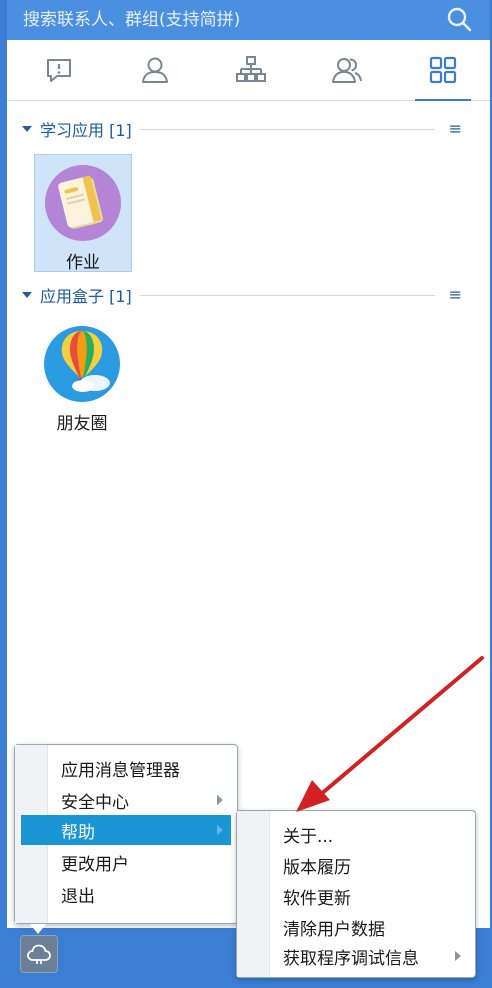 This screenshot has height=988, width=492. I want to click on menu-item-security-center: 安全中心, so click(126, 800).